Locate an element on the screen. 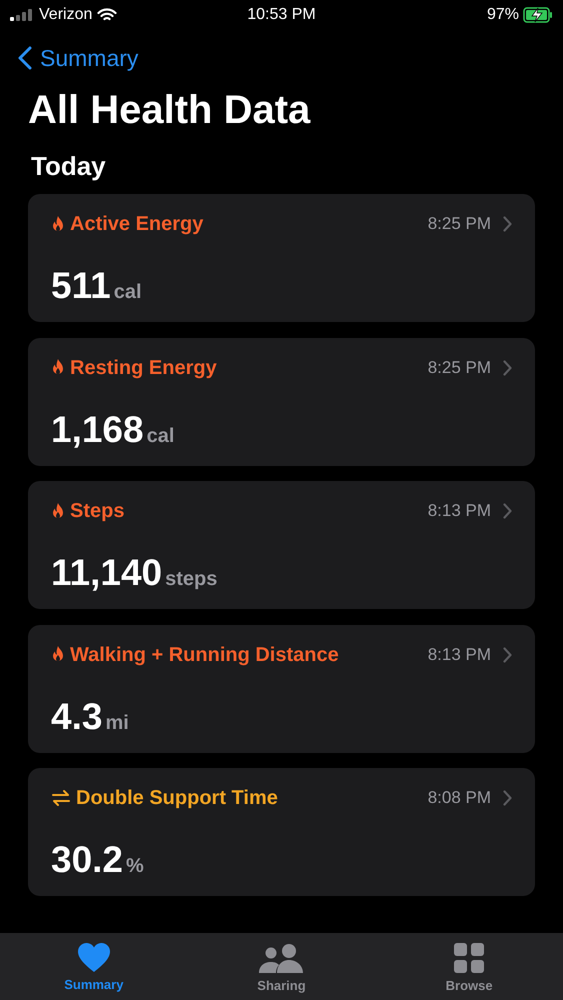 The height and width of the screenshot is (1000, 563). tab-item: Sharing is located at coordinates (282, 971).